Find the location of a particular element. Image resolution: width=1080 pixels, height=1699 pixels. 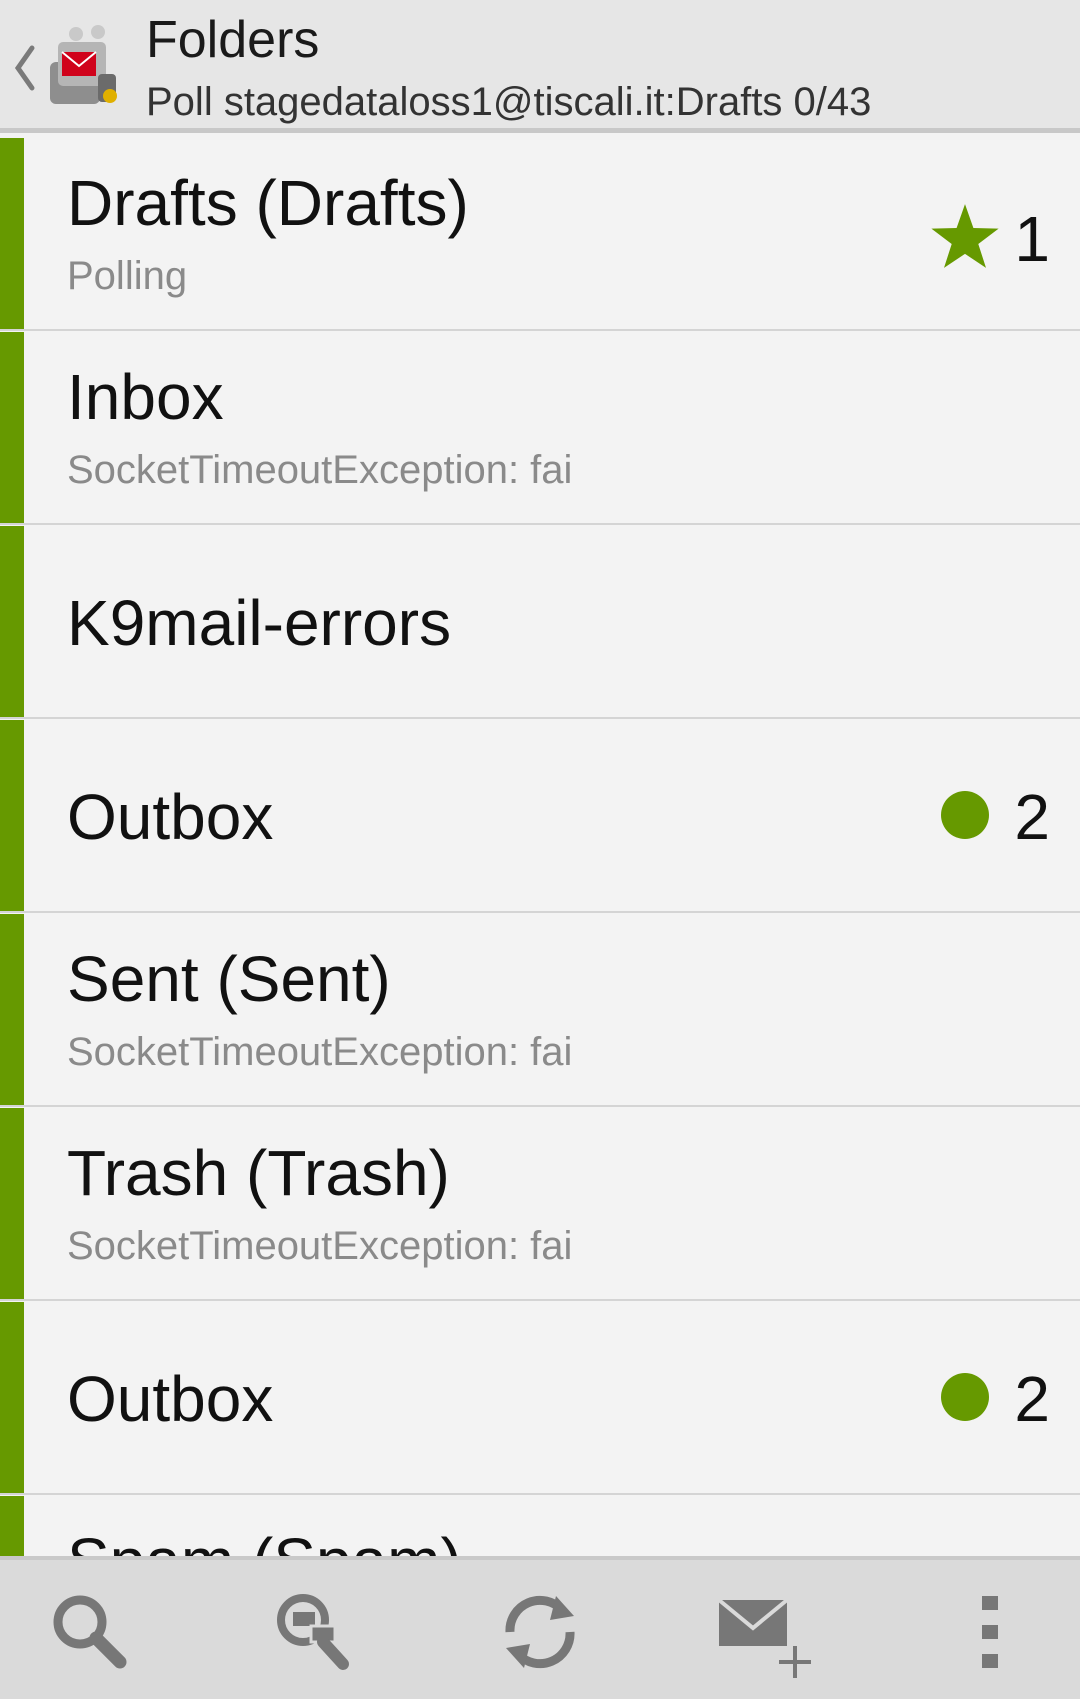

folder-name: K9mail-errors is located at coordinates (259, 623).